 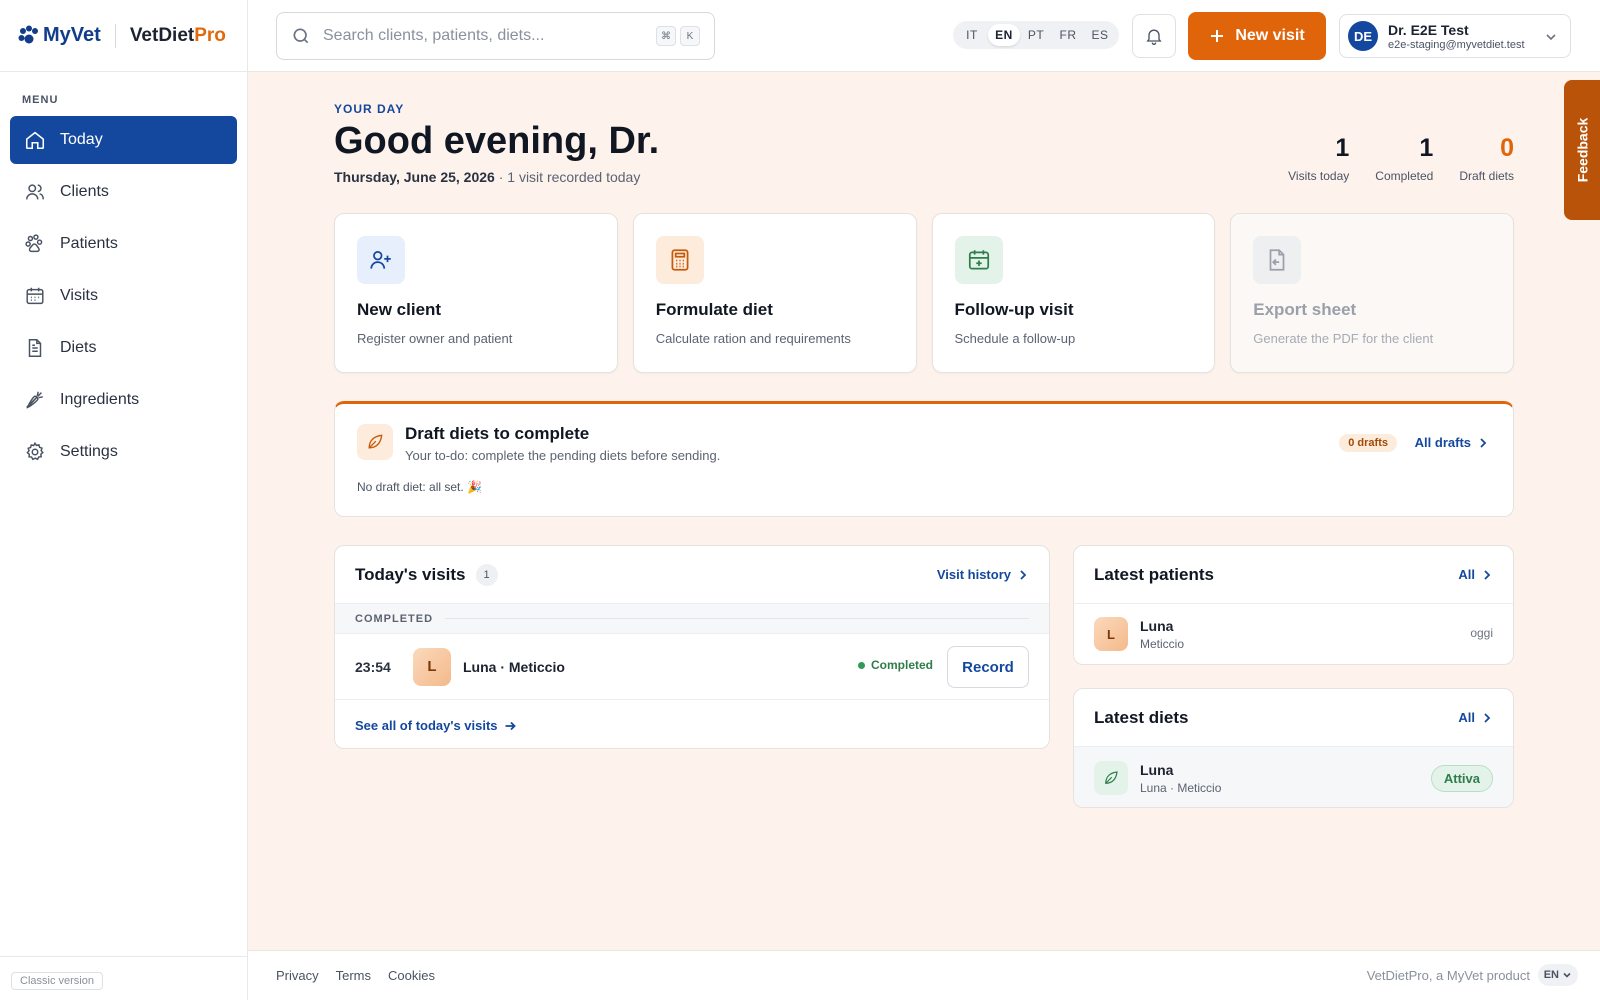 I want to click on stat-visits-today: 1 Visits today, so click(x=1318, y=158).